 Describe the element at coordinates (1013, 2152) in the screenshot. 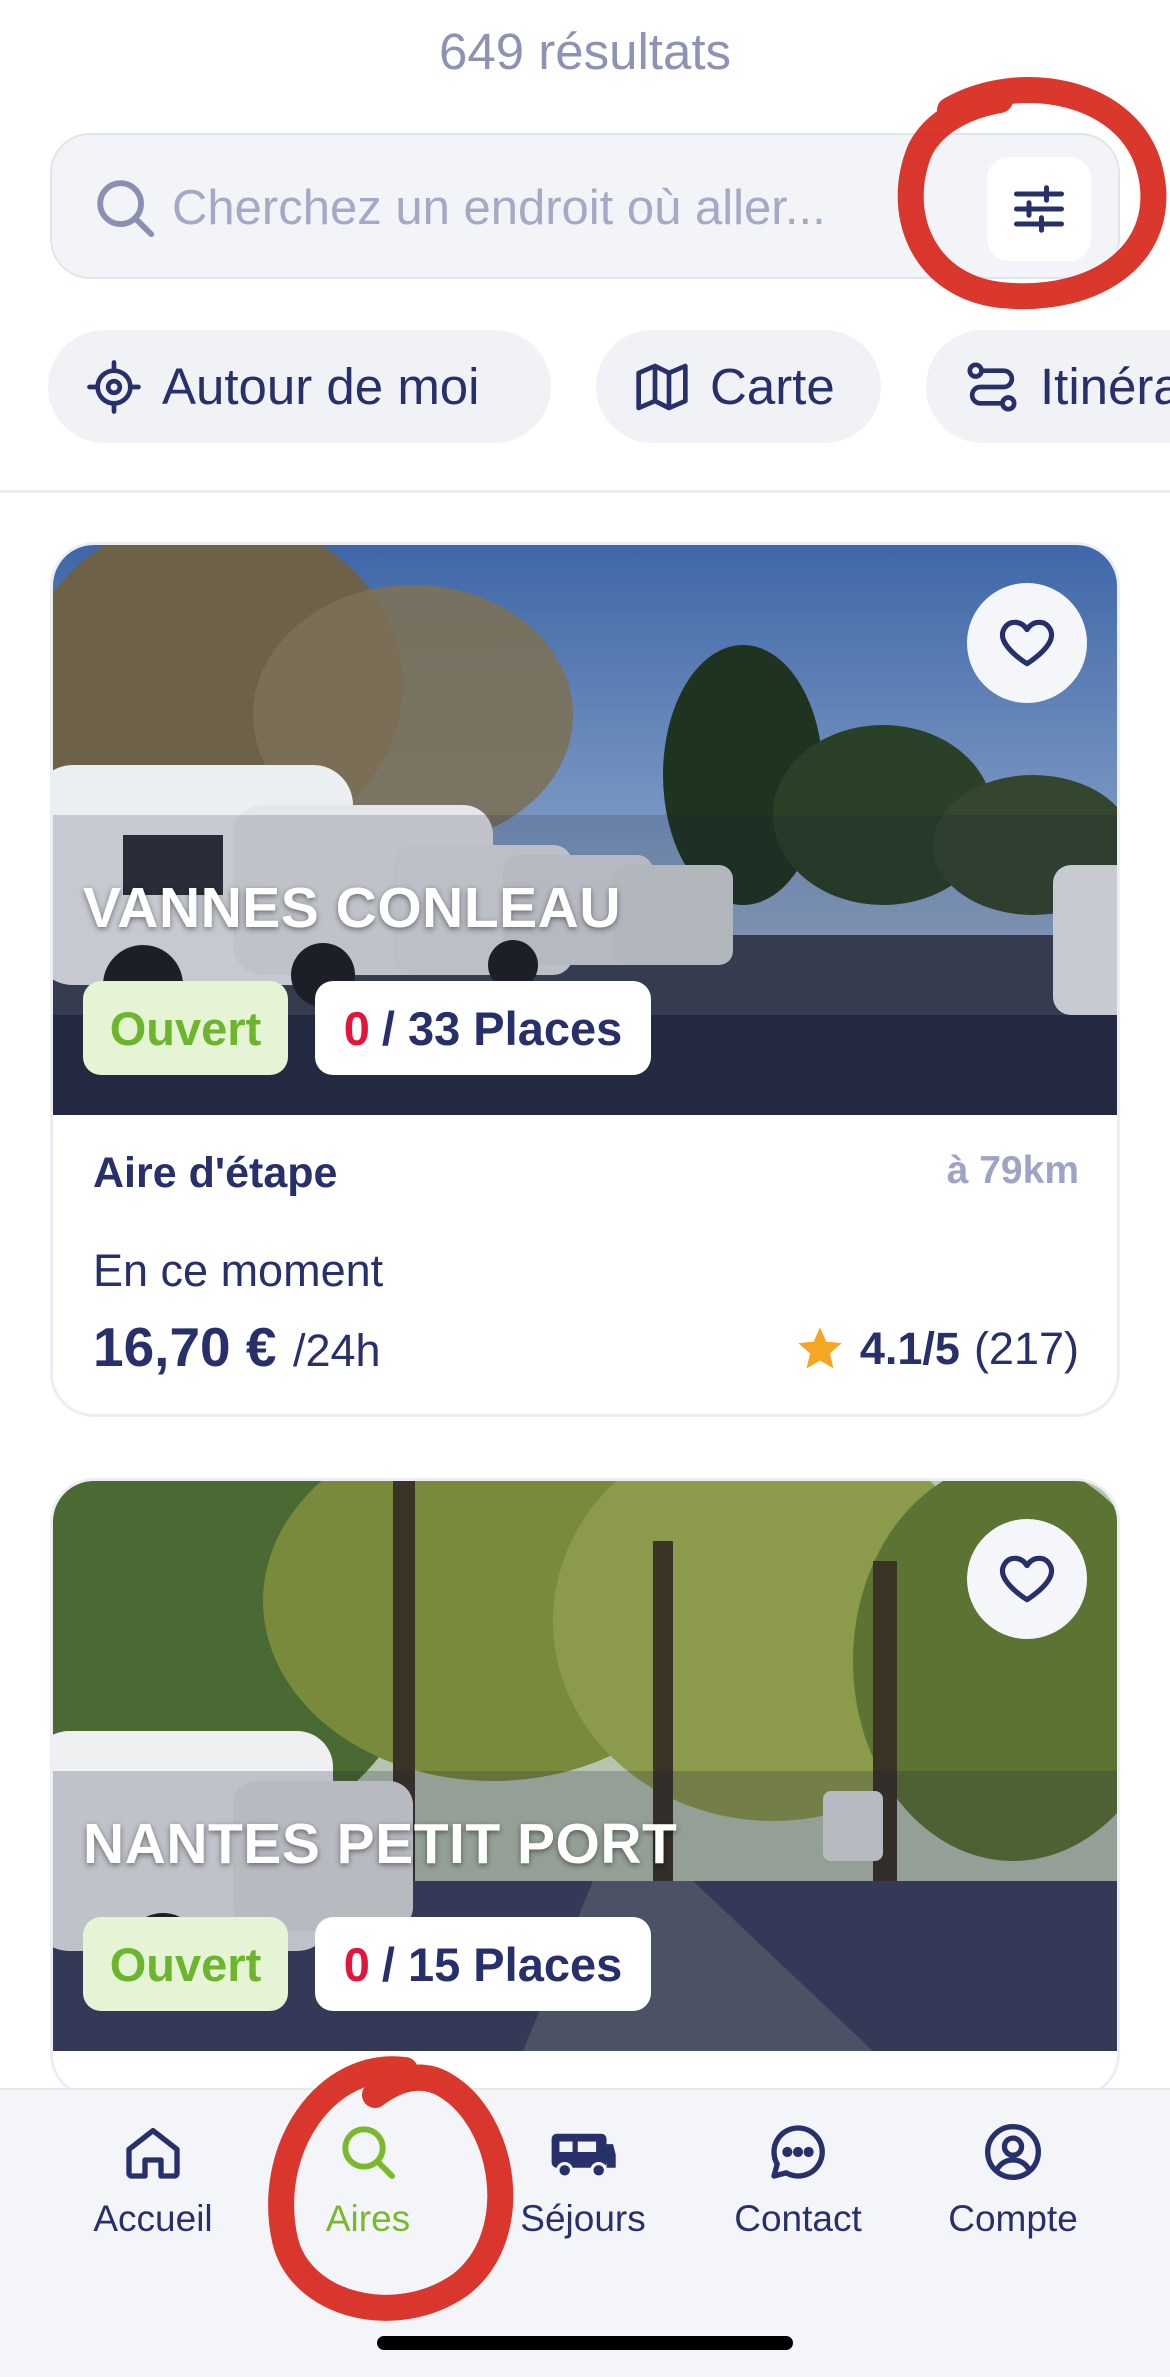

I see `account-icon` at that location.